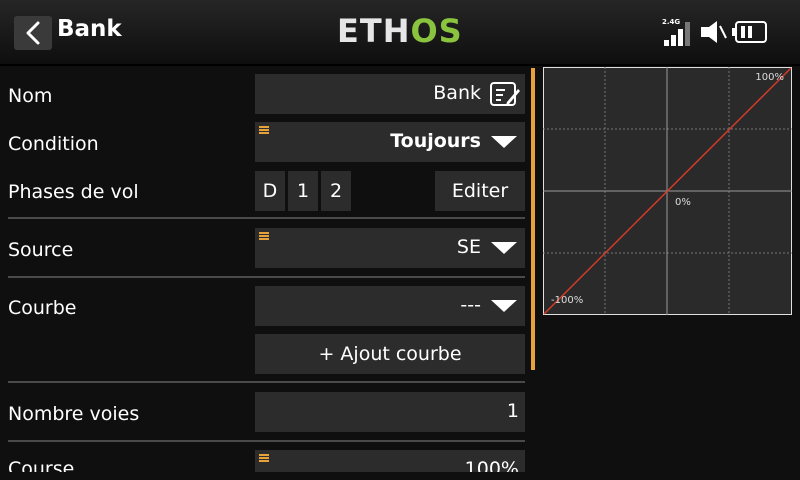  Describe the element at coordinates (390, 461) in the screenshot. I see `course-field: 100%` at that location.